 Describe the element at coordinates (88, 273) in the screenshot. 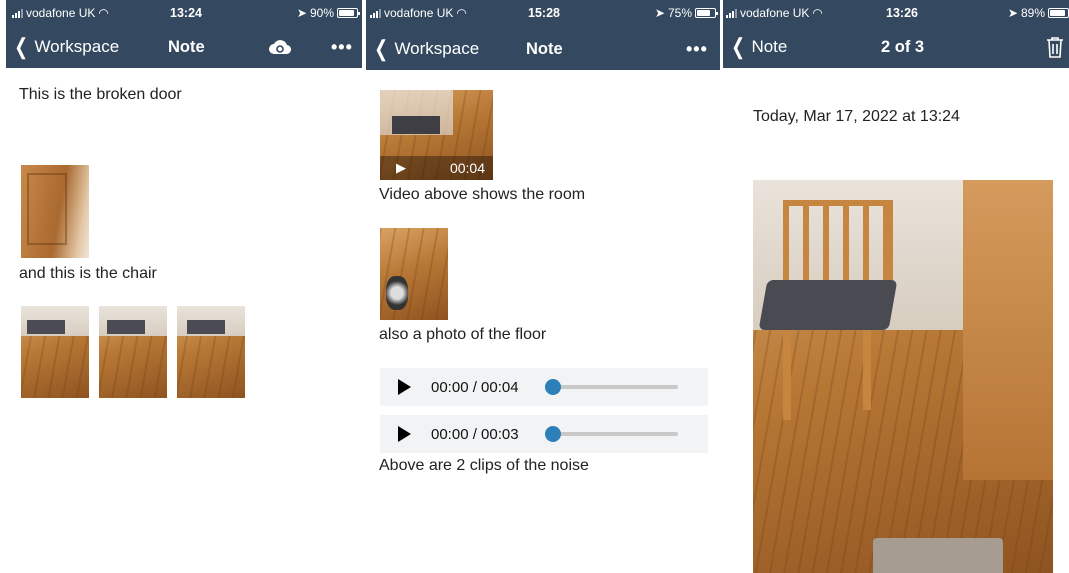

I see `note-text-chair: and this is the chair` at that location.